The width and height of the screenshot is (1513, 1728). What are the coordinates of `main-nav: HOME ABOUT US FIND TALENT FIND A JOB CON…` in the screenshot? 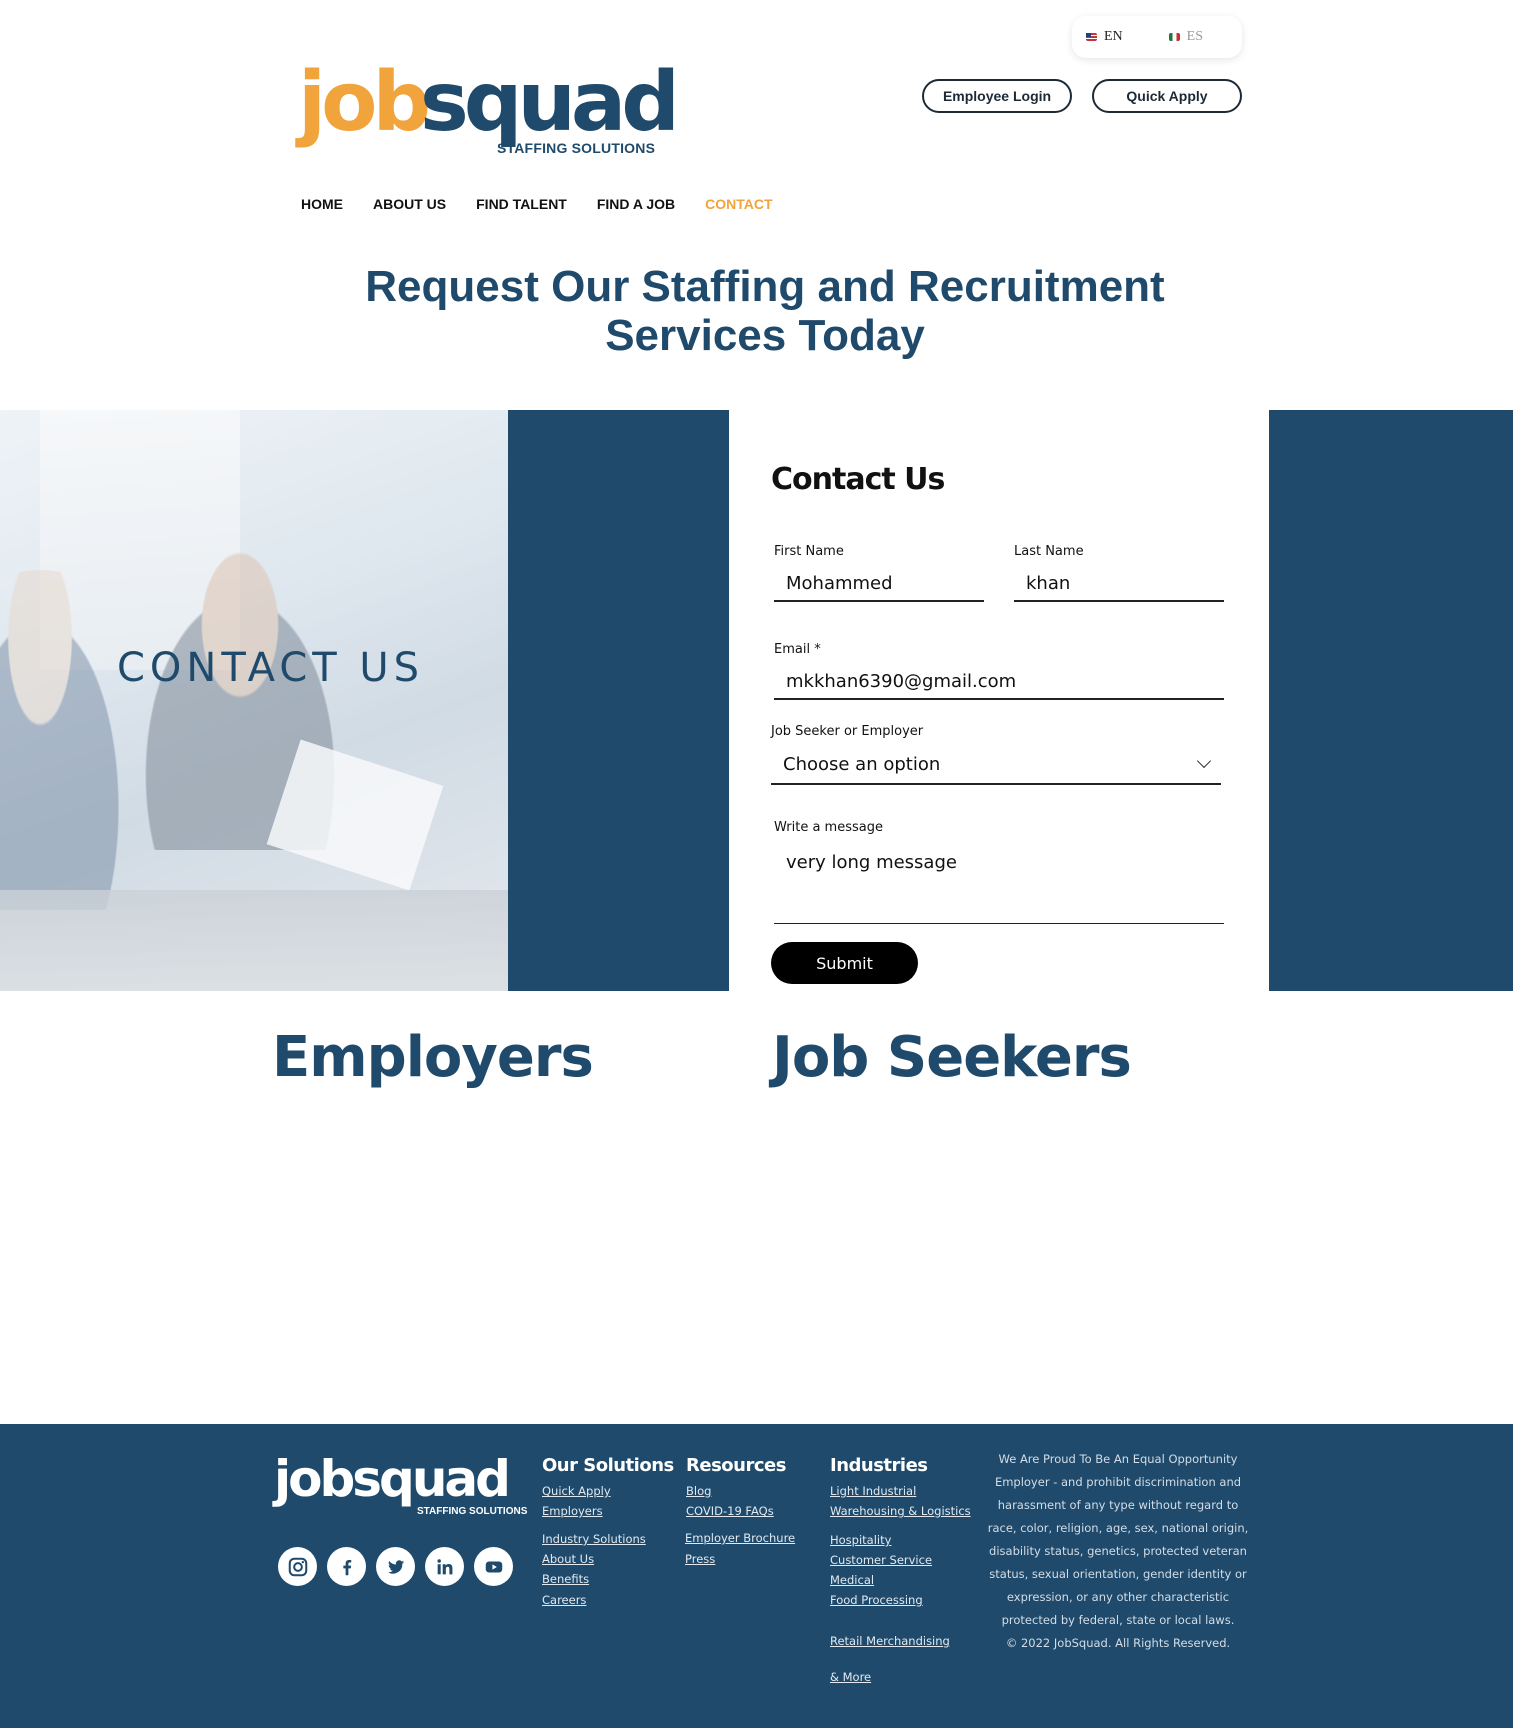 It's located at (537, 204).